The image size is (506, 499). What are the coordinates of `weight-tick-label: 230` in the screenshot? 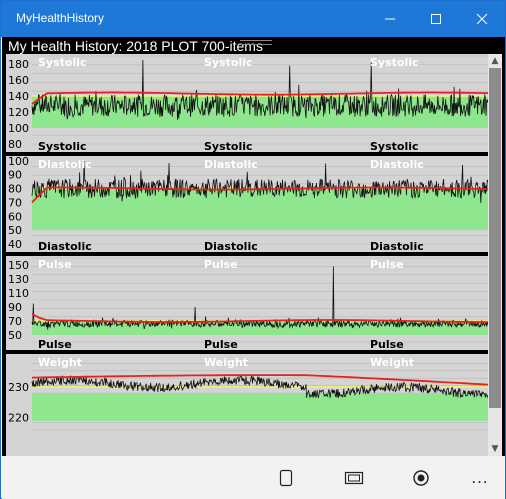 It's located at (18, 387).